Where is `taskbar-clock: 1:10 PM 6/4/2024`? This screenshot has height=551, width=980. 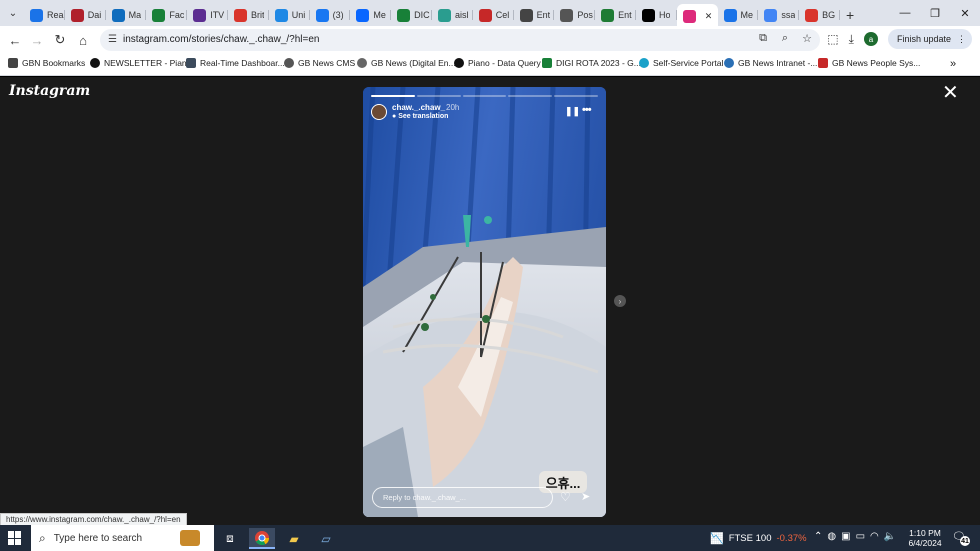
taskbar-clock: 1:10 PM 6/4/2024 is located at coordinates (925, 538).